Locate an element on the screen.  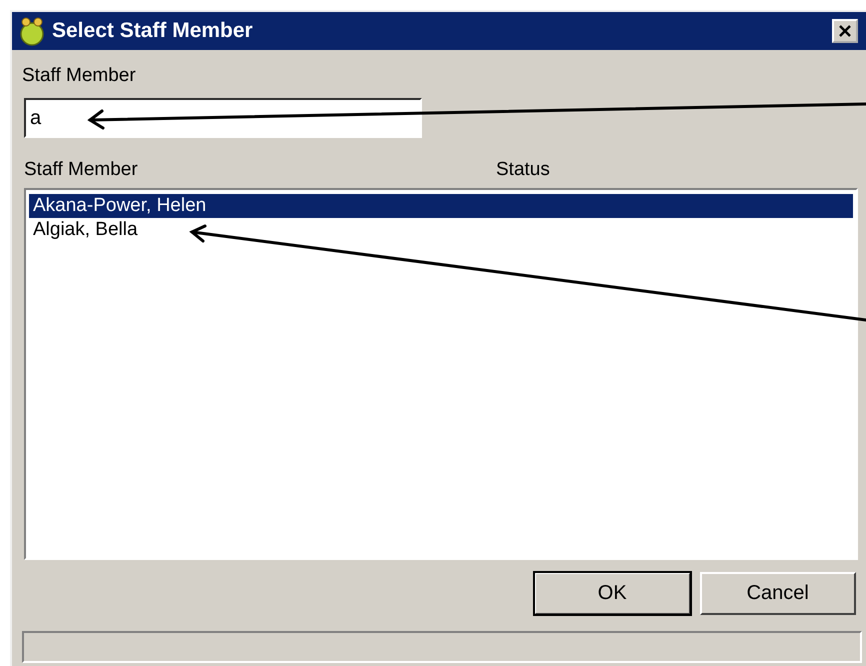
ok-button: OK is located at coordinates (612, 593).